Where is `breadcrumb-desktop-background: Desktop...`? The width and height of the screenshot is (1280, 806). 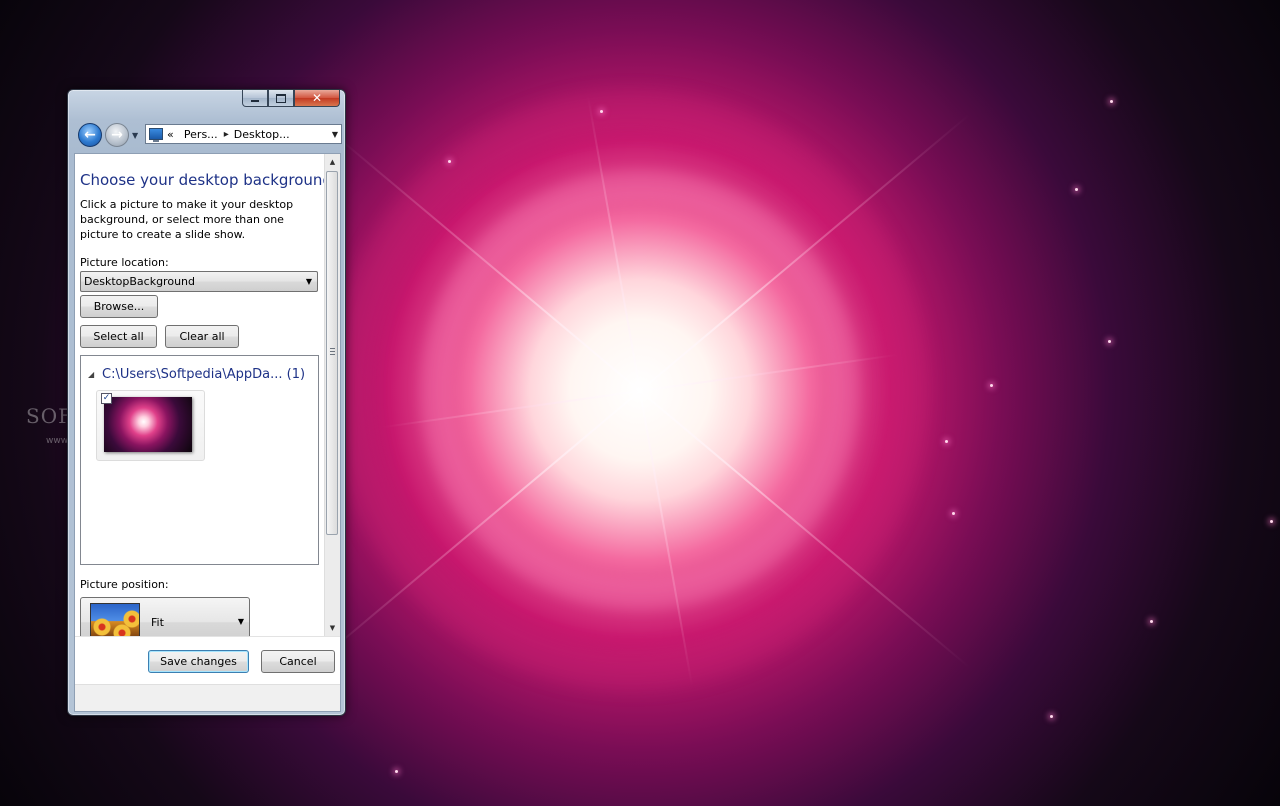
breadcrumb-desktop-background: Desktop... is located at coordinates (262, 134).